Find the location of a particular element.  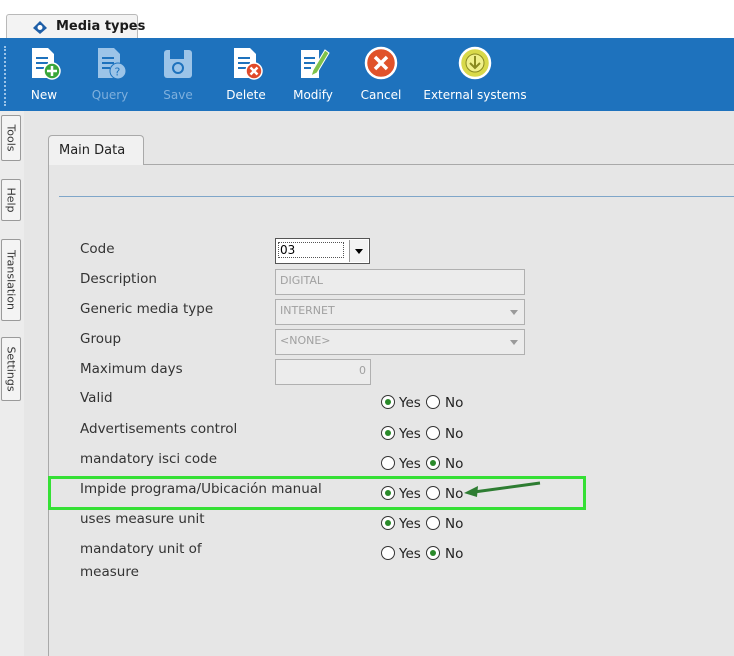

toolbar-grip is located at coordinates (6, 76).